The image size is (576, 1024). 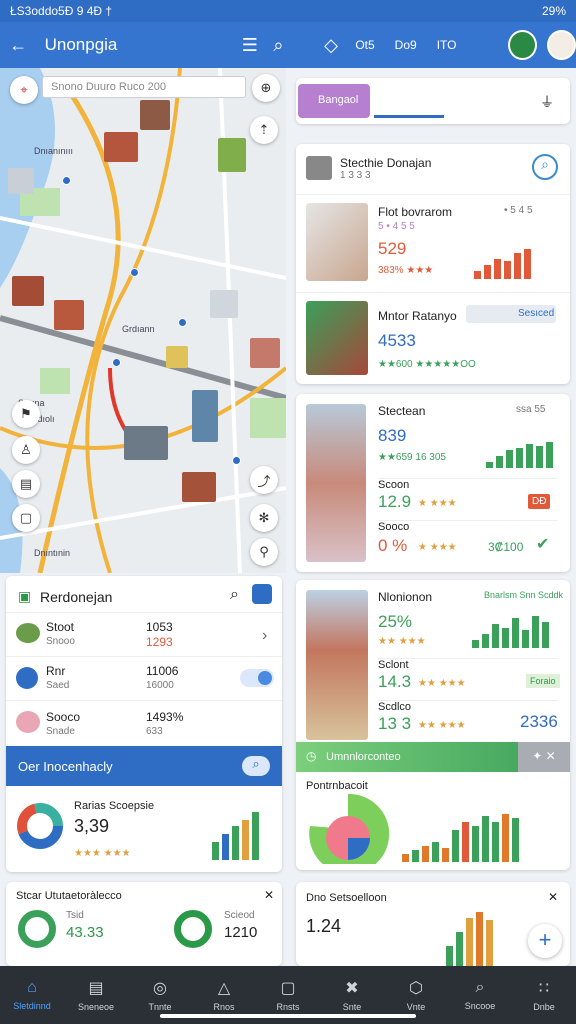 I want to click on search-input, so click(x=409, y=101).